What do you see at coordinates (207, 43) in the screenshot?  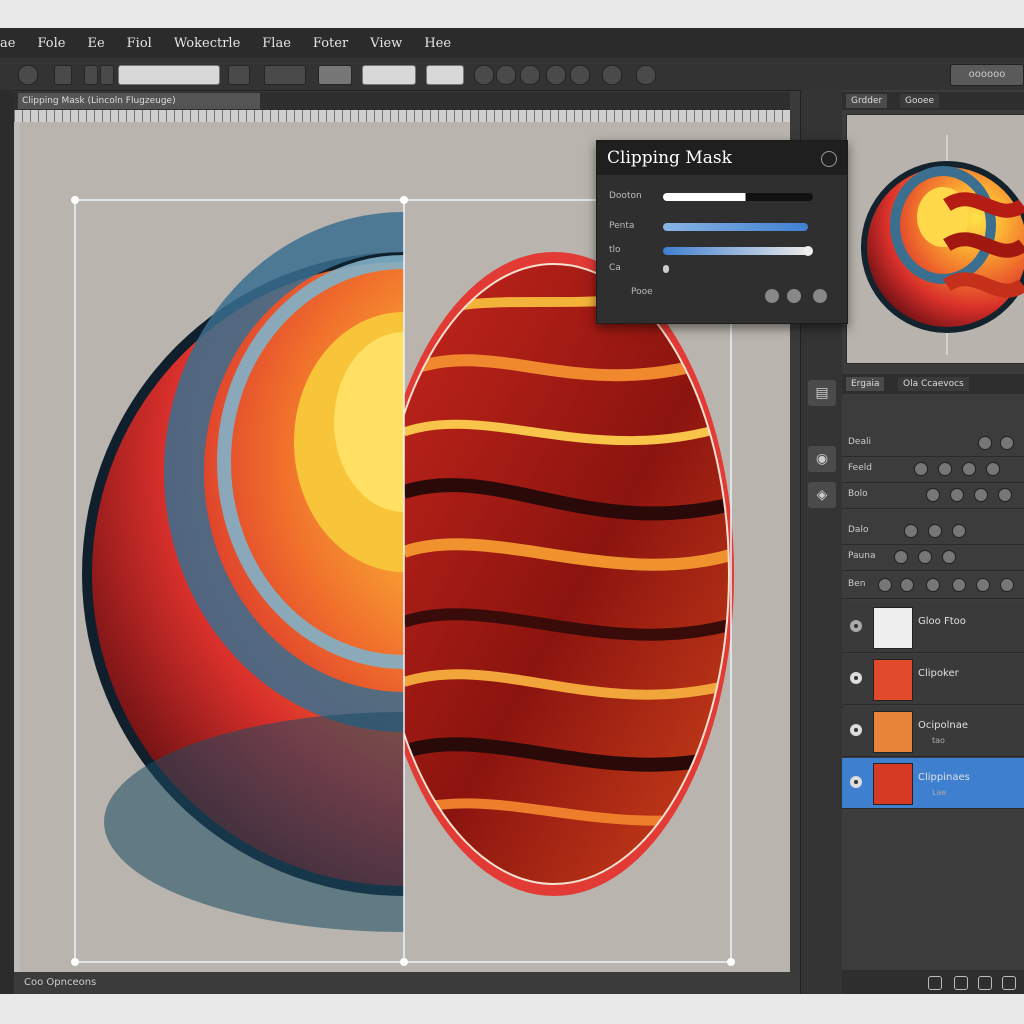 I see `menu-item-workspace: Wokectrle` at bounding box center [207, 43].